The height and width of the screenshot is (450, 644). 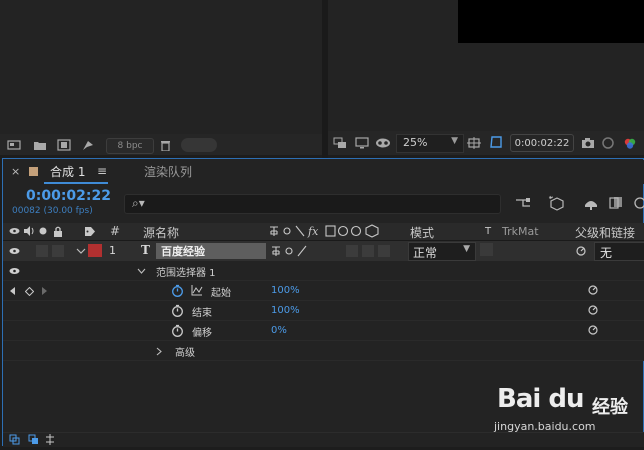 I want to click on color-depth-button: 8 bpc, so click(x=130, y=146).